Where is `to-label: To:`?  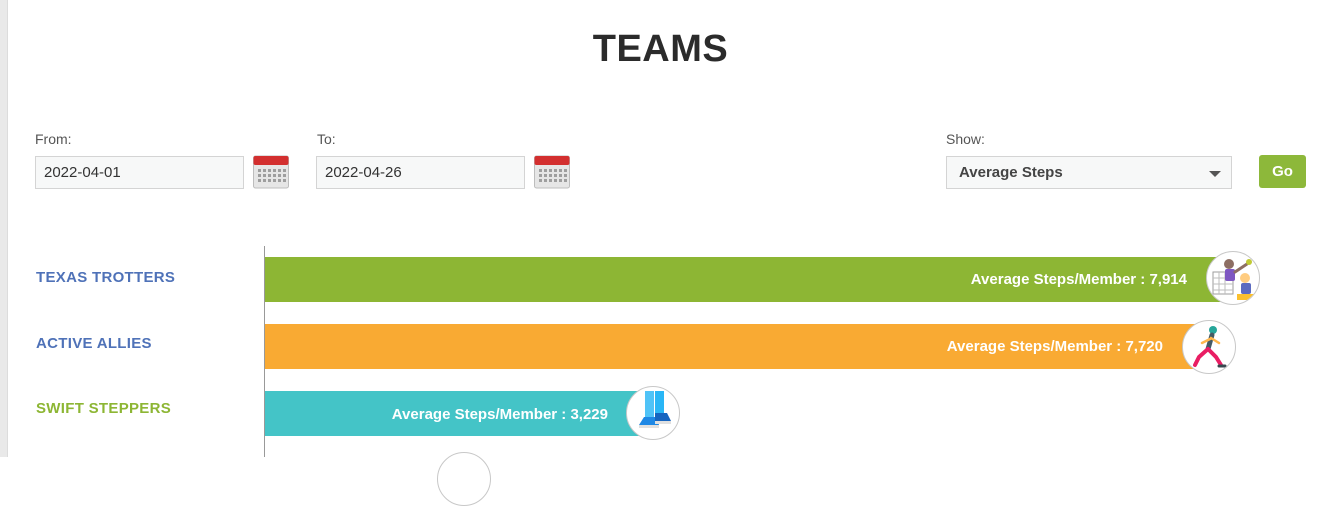 to-label: To: is located at coordinates (326, 139).